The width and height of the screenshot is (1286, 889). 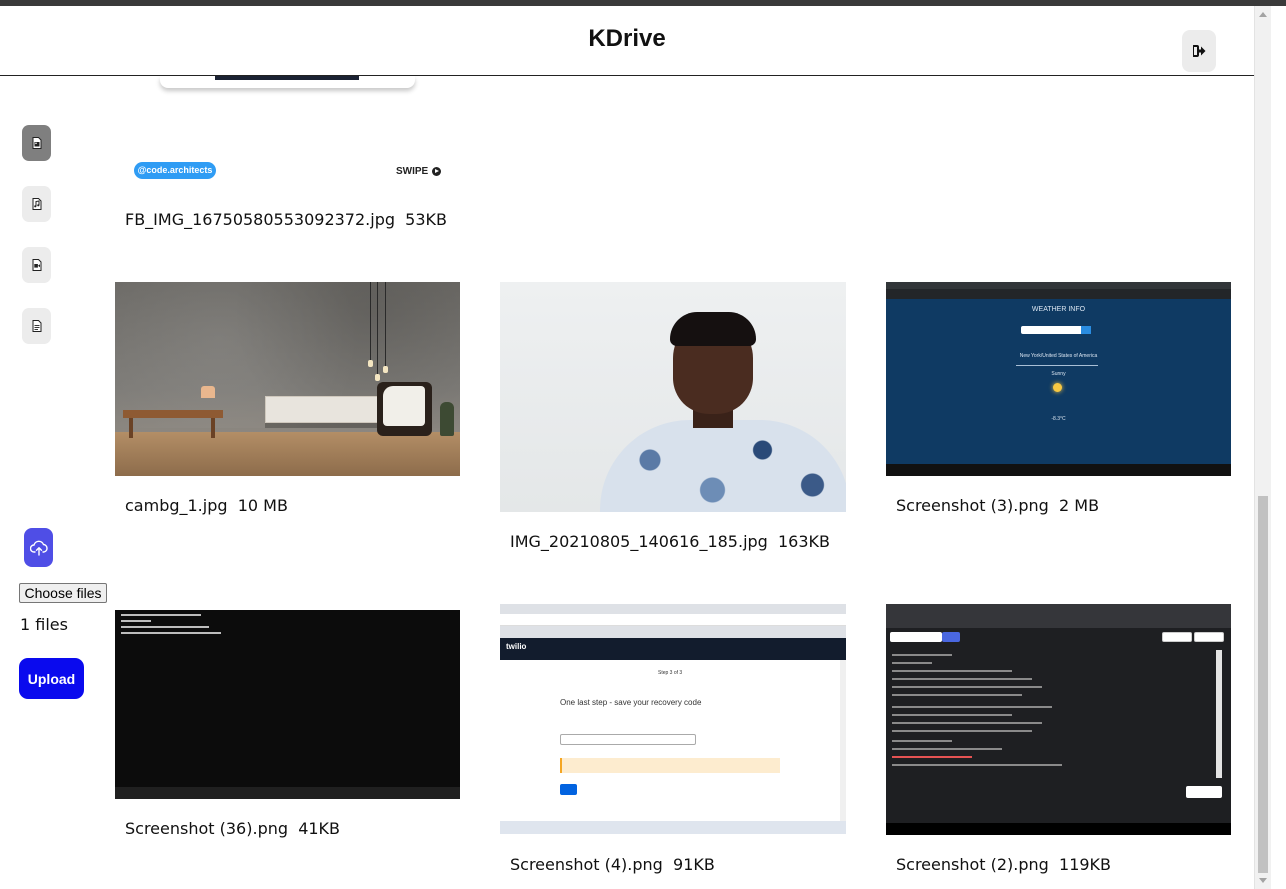 I want to click on file-name: Screenshot (2).png, so click(x=972, y=864).